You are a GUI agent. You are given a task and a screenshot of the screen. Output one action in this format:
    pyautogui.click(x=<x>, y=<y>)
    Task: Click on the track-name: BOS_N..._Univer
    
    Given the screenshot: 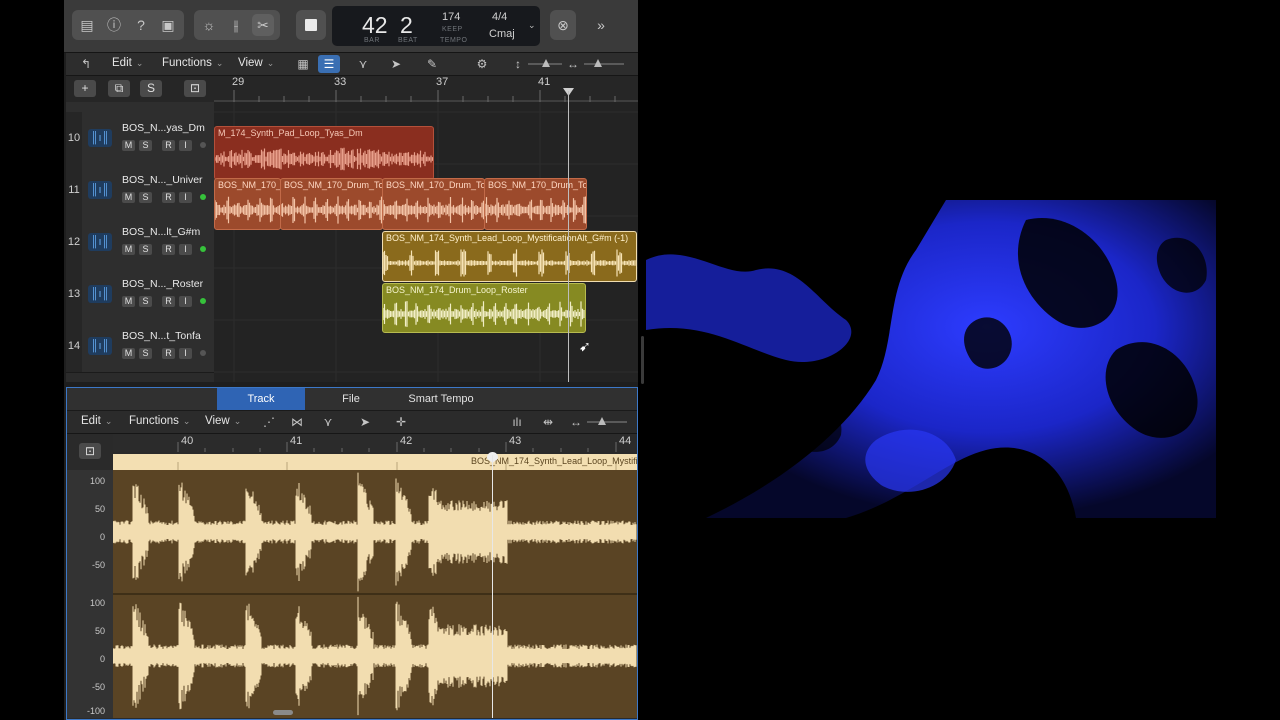 What is the action you would take?
    pyautogui.click(x=162, y=180)
    